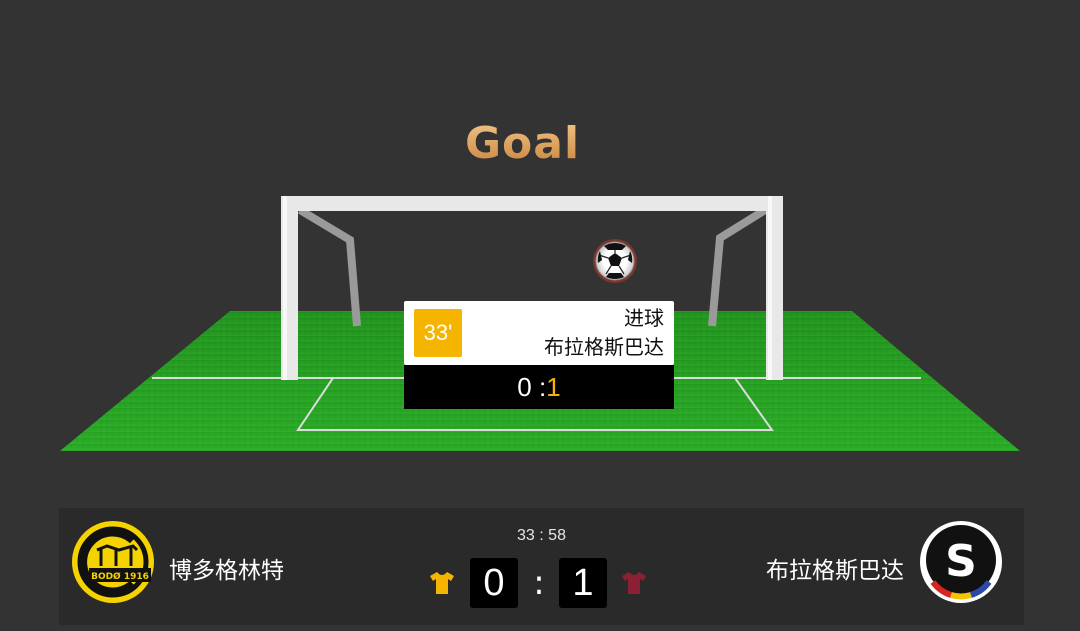  Describe the element at coordinates (329, 266) in the screenshot. I see `goal-net-left` at that location.